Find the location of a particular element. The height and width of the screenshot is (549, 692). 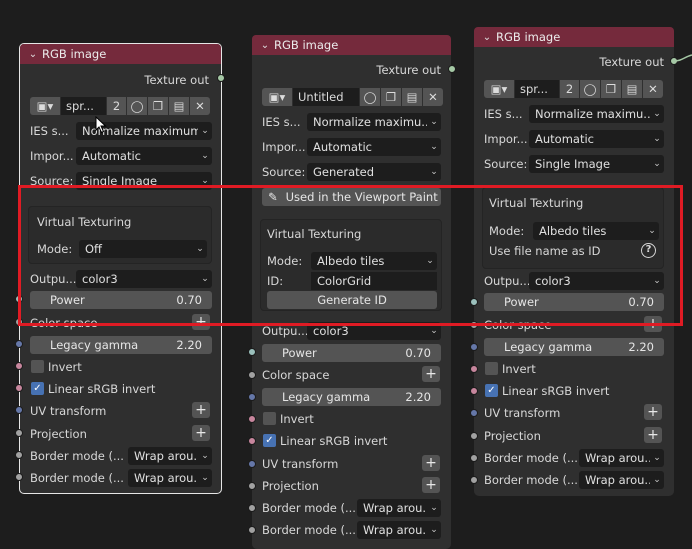

source-label: Source: is located at coordinates (506, 164).